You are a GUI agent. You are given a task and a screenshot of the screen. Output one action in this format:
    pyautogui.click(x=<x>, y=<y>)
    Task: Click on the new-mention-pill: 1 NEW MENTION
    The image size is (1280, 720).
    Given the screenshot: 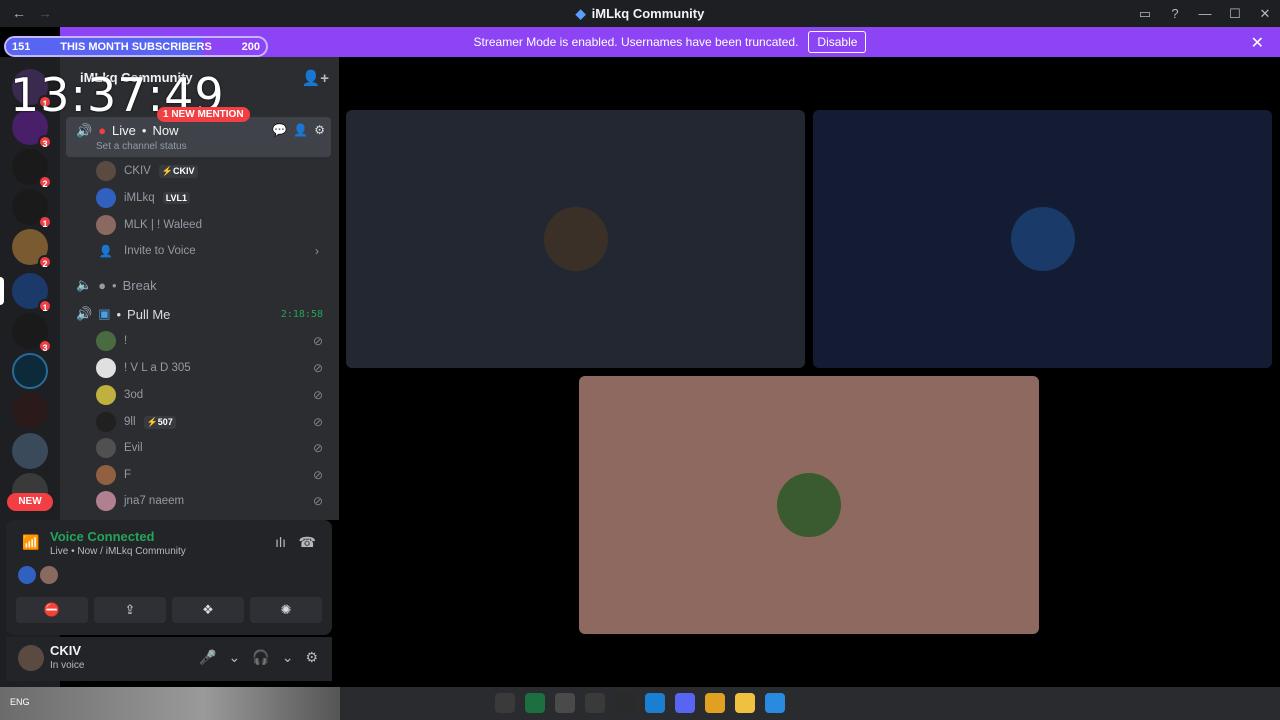 What is the action you would take?
    pyautogui.click(x=203, y=114)
    